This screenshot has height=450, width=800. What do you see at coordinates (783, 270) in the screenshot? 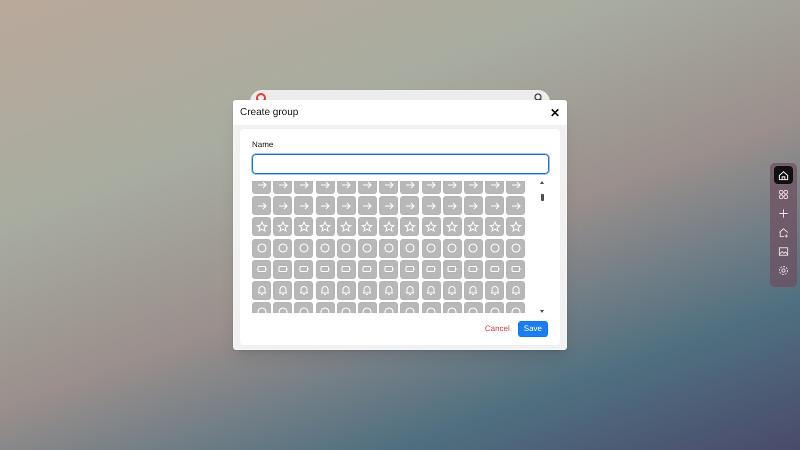
I see `settings-icon` at bounding box center [783, 270].